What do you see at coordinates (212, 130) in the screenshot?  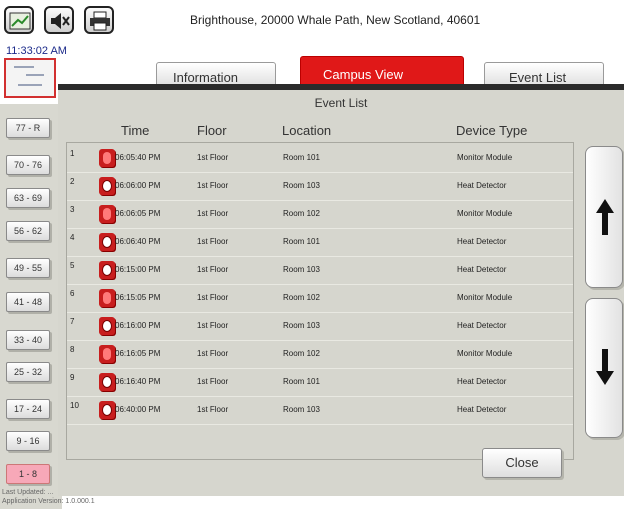 I see `column-header-floor: Floor` at bounding box center [212, 130].